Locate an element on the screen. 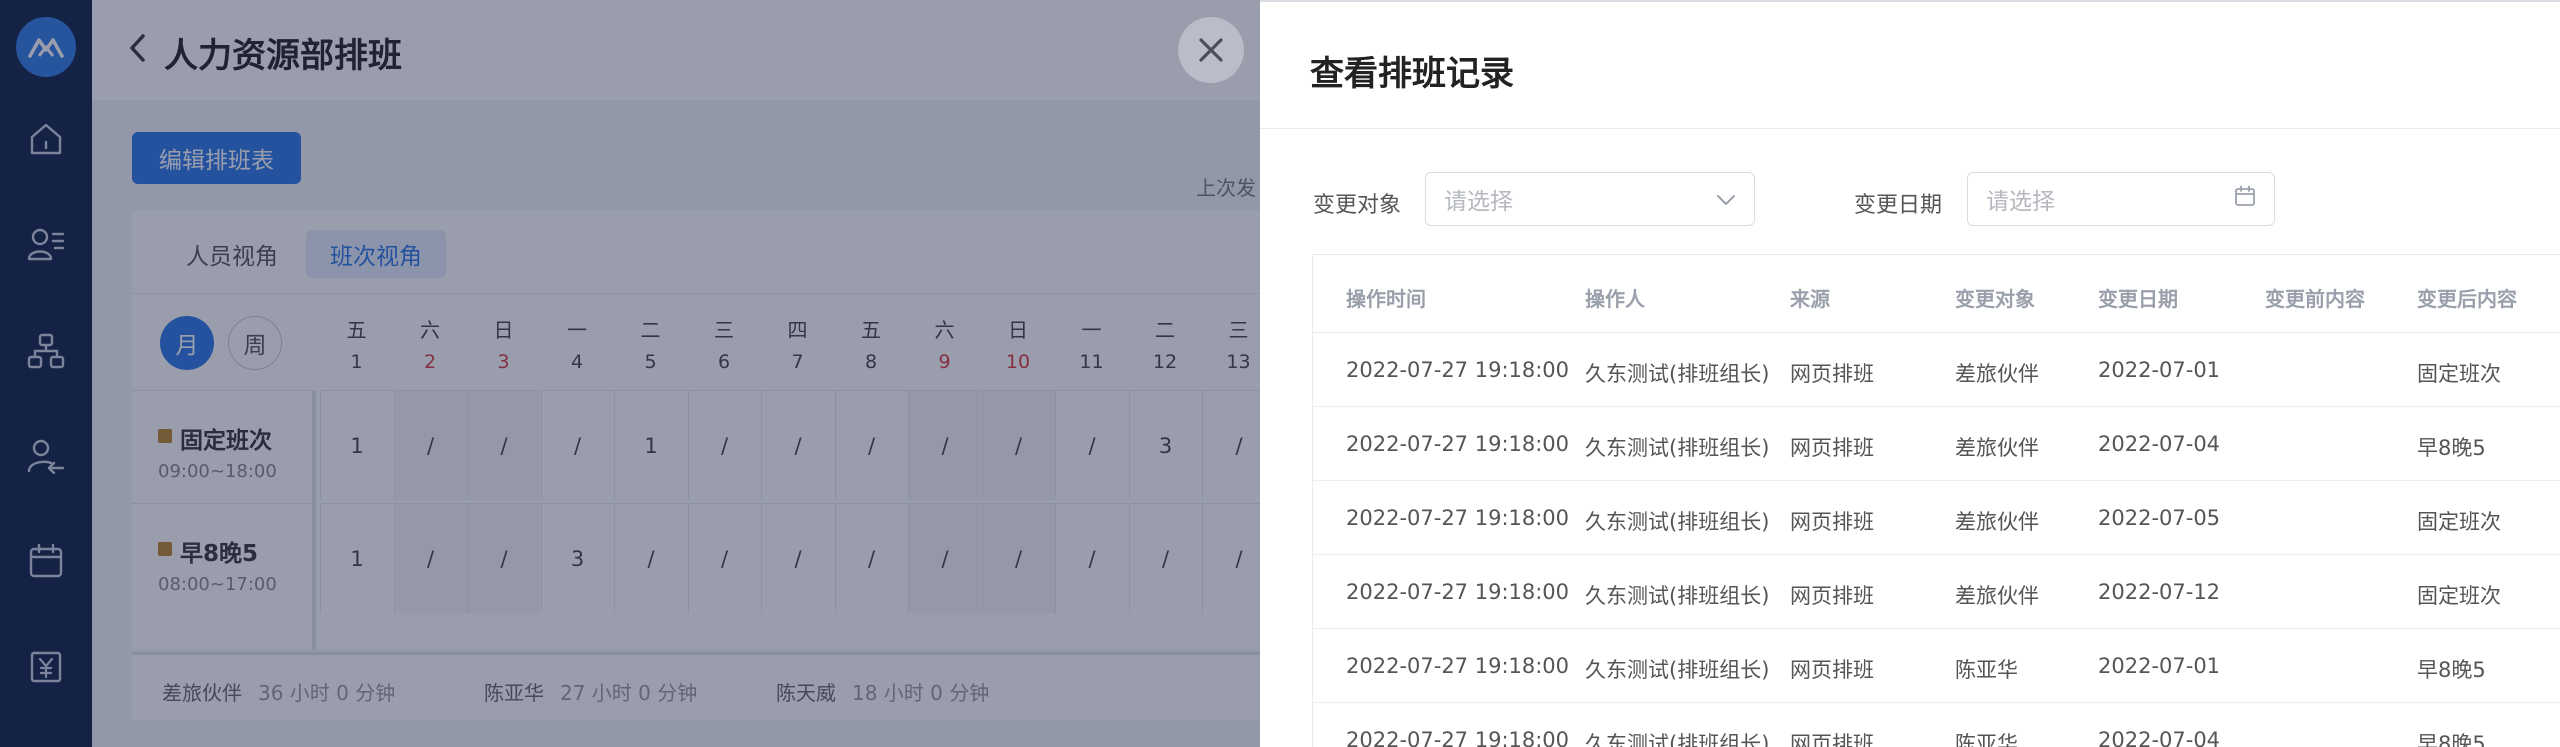  table-header-cell: 变更日期 is located at coordinates (2138, 299).